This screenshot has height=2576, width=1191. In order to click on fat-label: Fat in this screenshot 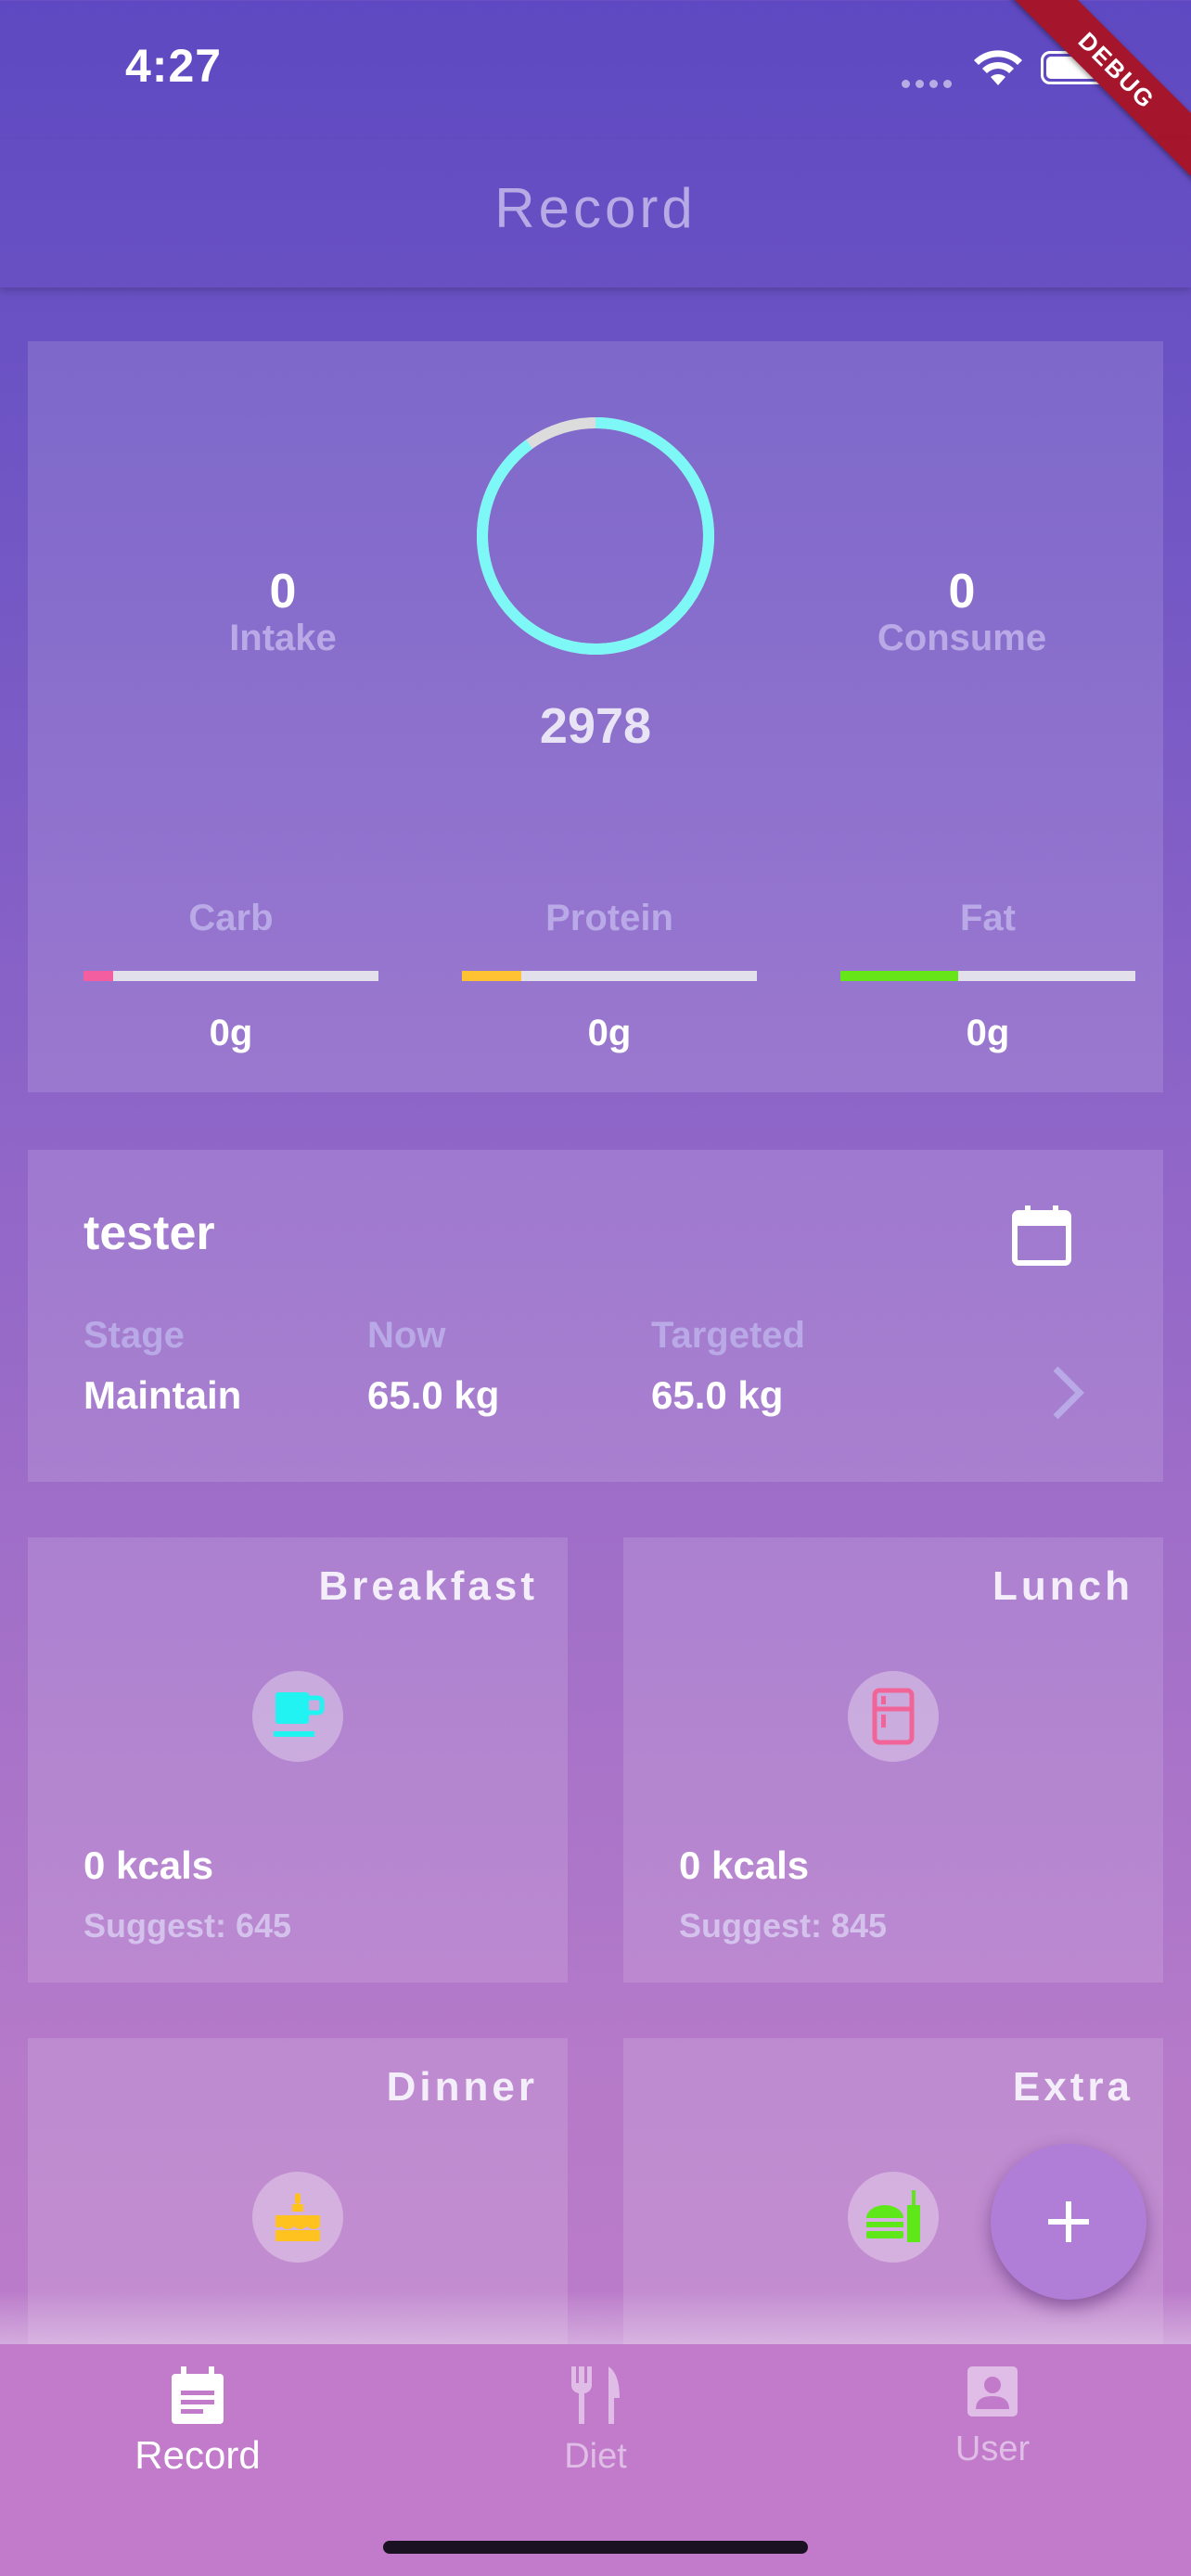, I will do `click(988, 918)`.